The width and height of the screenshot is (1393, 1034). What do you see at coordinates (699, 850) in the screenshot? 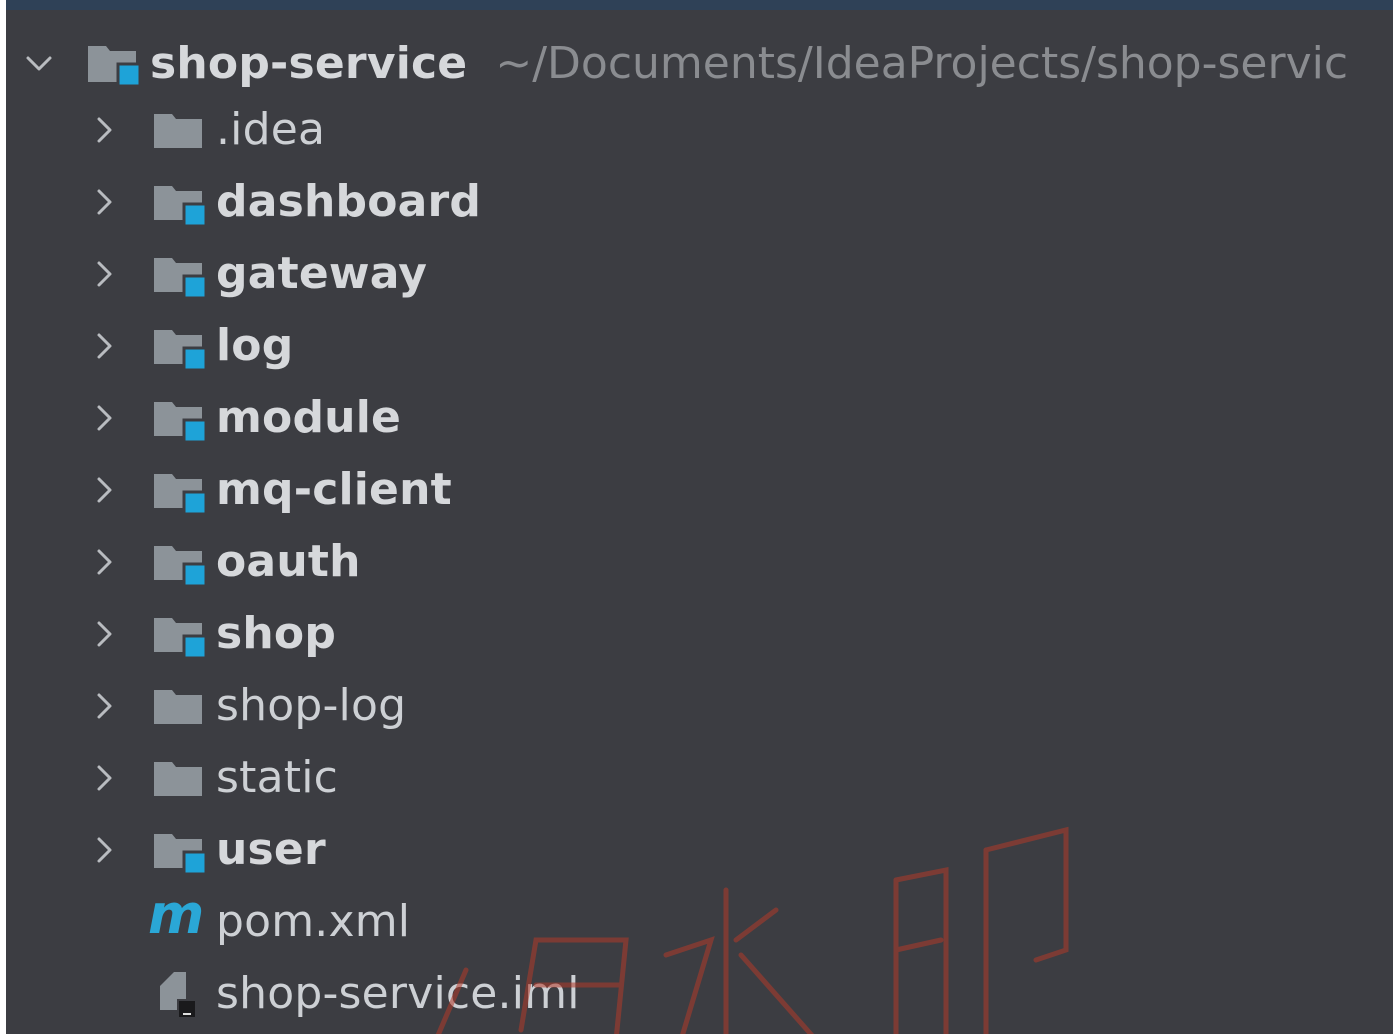
I see `tree-item-user: user` at bounding box center [699, 850].